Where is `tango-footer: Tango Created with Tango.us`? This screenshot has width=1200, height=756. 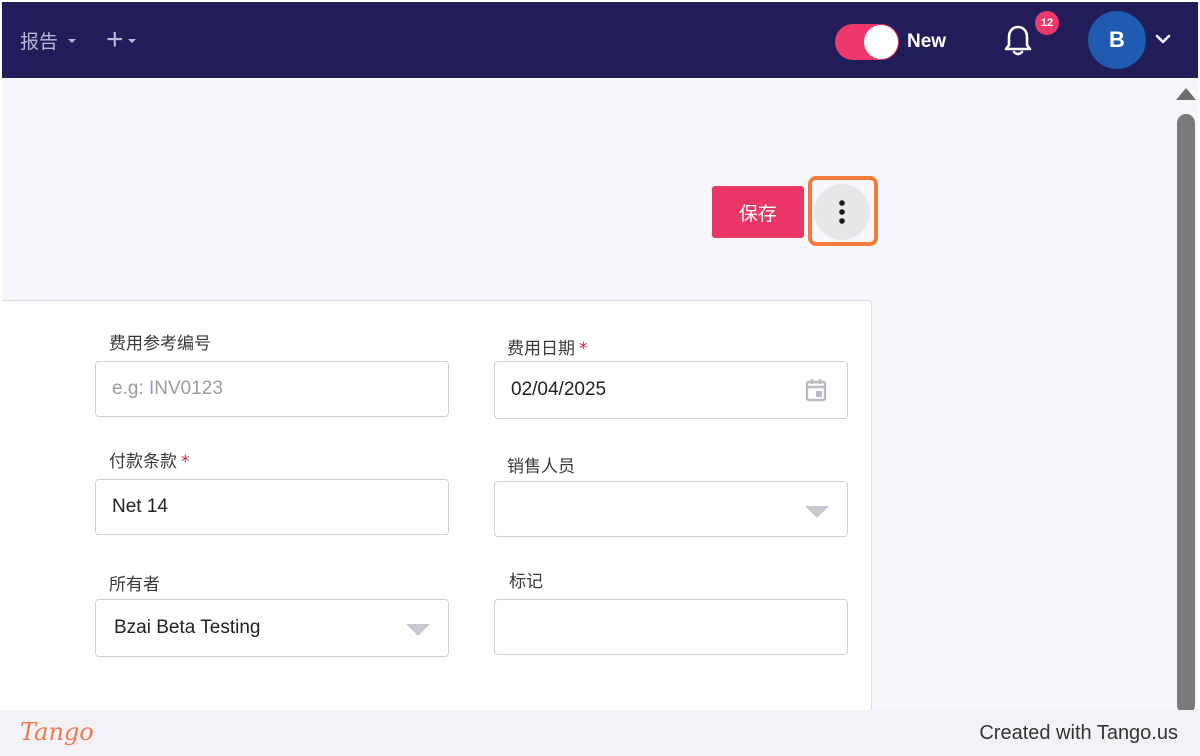
tango-footer: Tango Created with Tango.us is located at coordinates (600, 733).